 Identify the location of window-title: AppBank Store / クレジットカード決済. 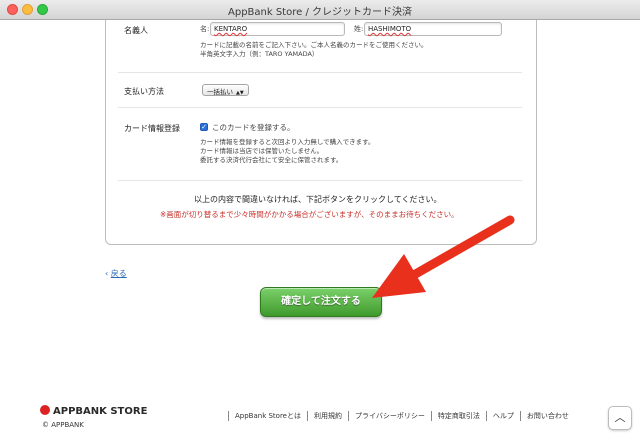
(320, 12).